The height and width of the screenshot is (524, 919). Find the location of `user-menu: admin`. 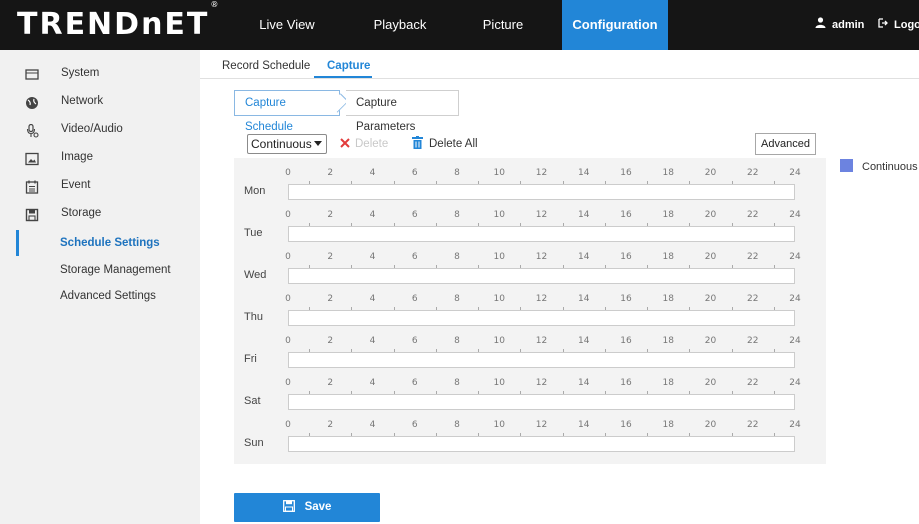

user-menu: admin is located at coordinates (839, 25).